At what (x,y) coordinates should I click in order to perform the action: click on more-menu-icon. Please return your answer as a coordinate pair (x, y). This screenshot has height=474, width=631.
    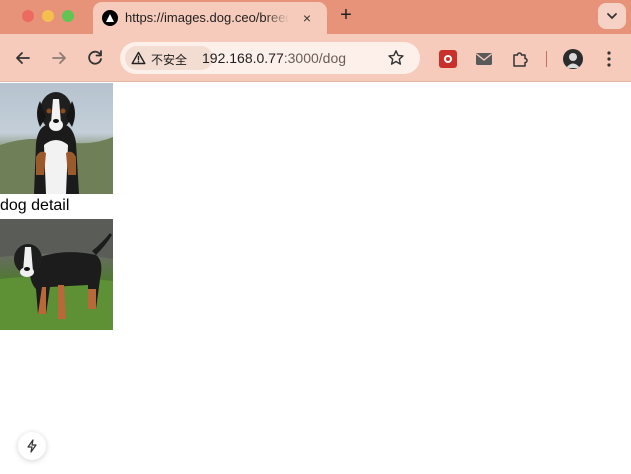
    Looking at the image, I should click on (609, 59).